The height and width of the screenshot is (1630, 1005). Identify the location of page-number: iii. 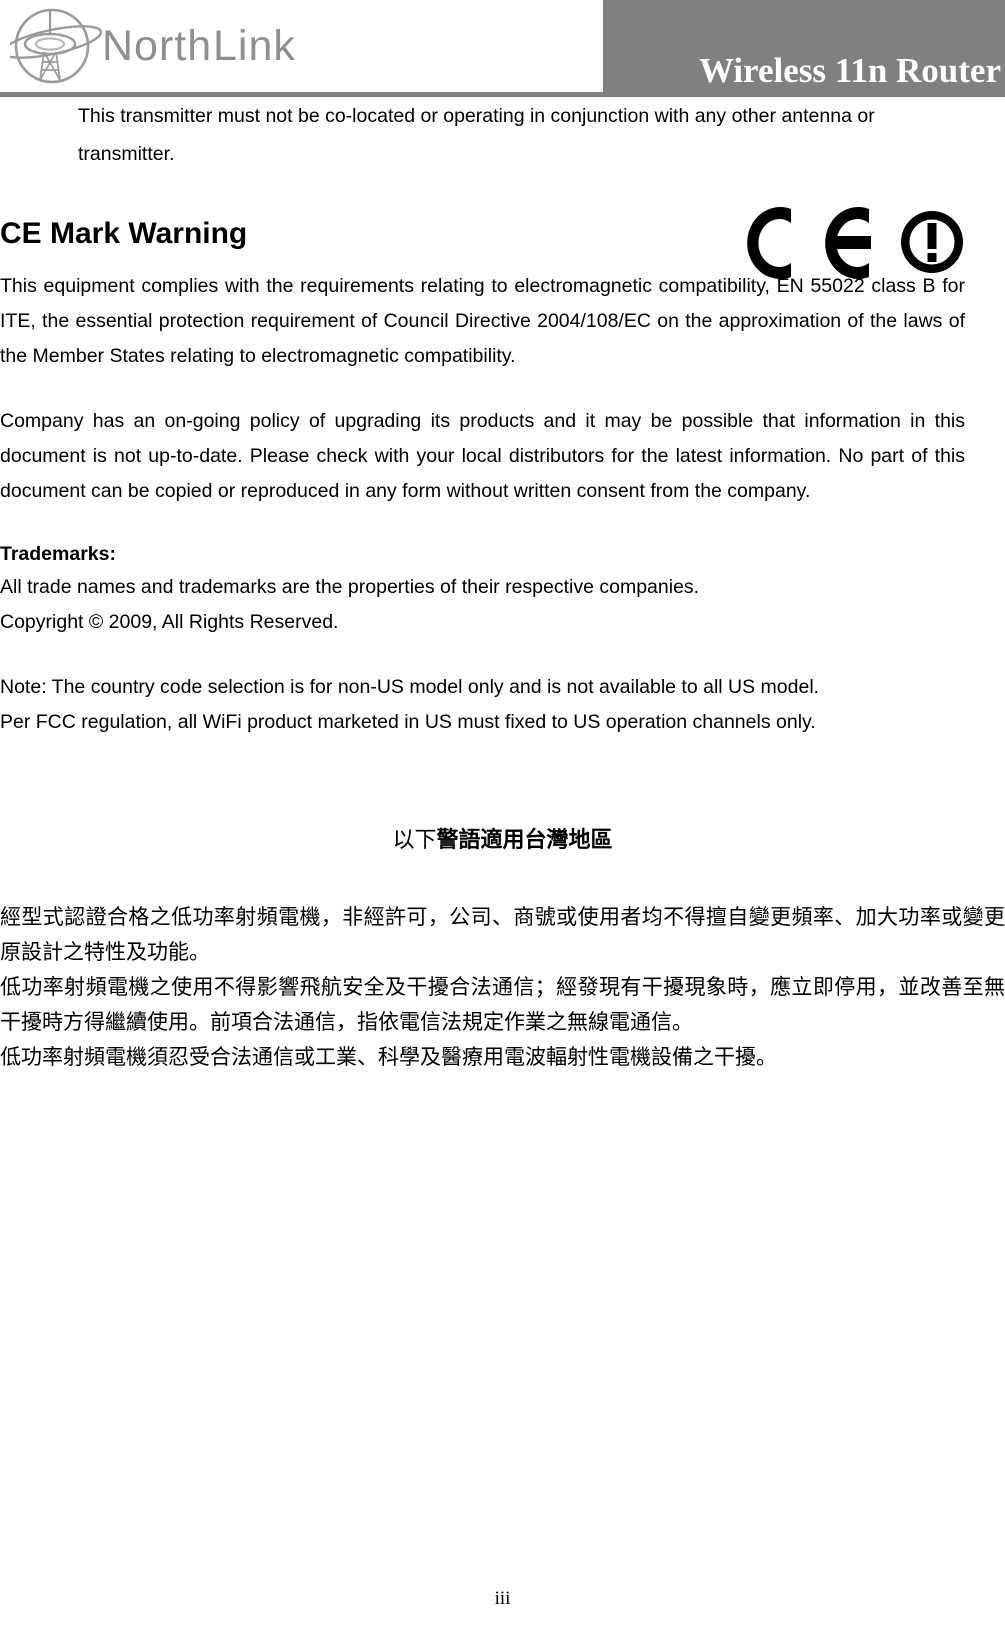
(502, 1598).